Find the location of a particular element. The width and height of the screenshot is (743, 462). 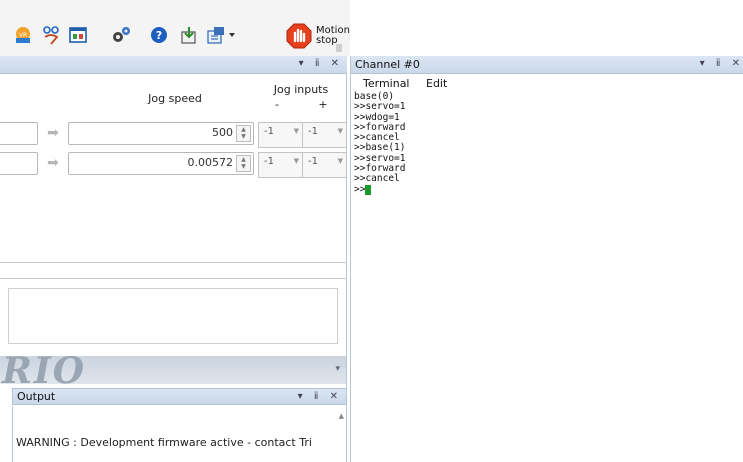

menu-edit: Edit is located at coordinates (436, 83).